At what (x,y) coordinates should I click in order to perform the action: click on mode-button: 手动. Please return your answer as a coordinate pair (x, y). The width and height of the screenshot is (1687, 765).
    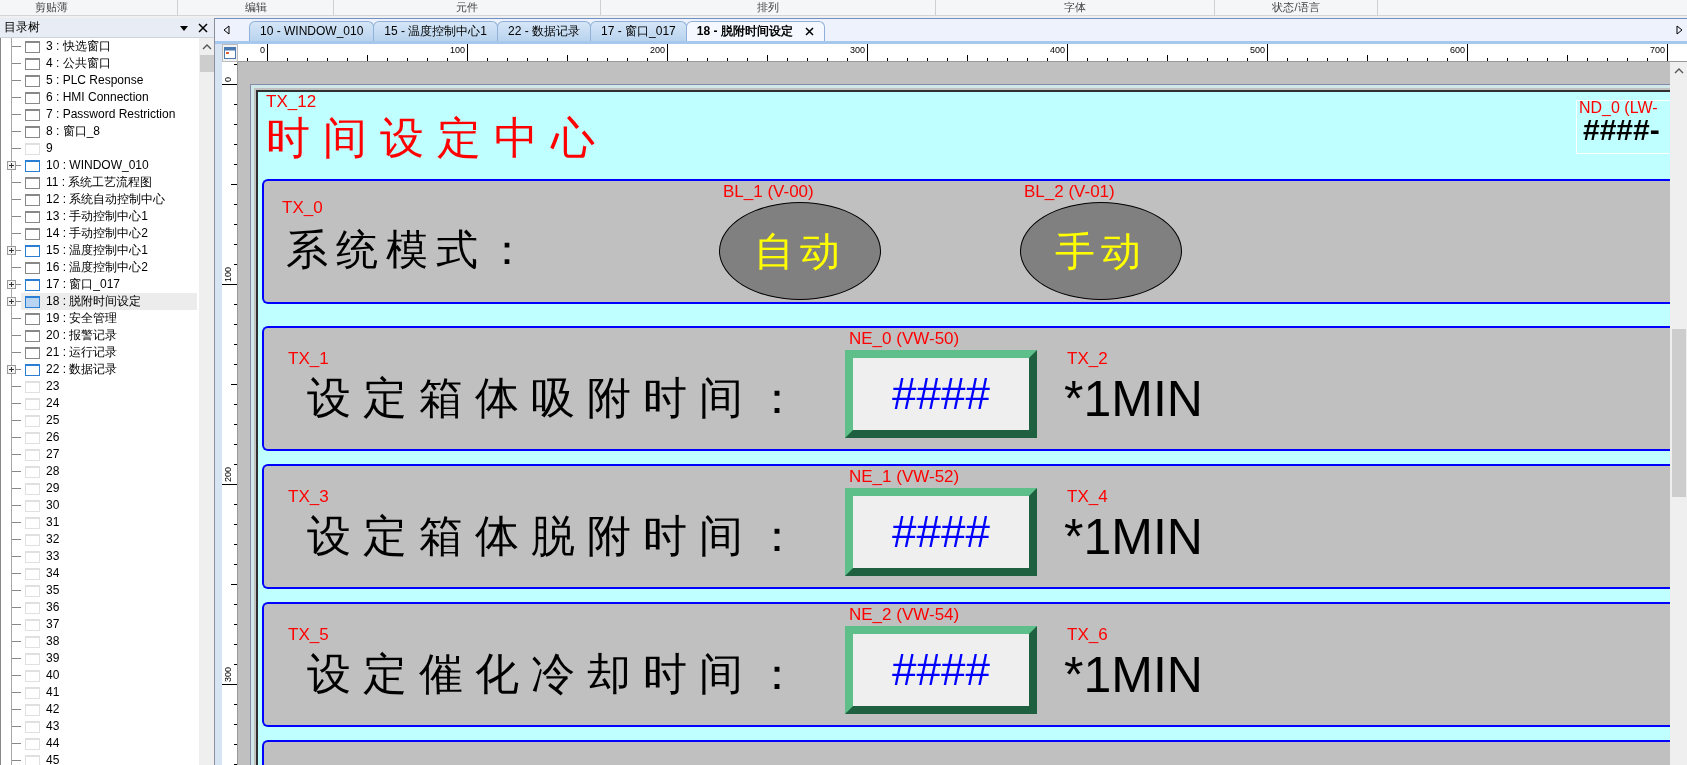
    Looking at the image, I should click on (1101, 251).